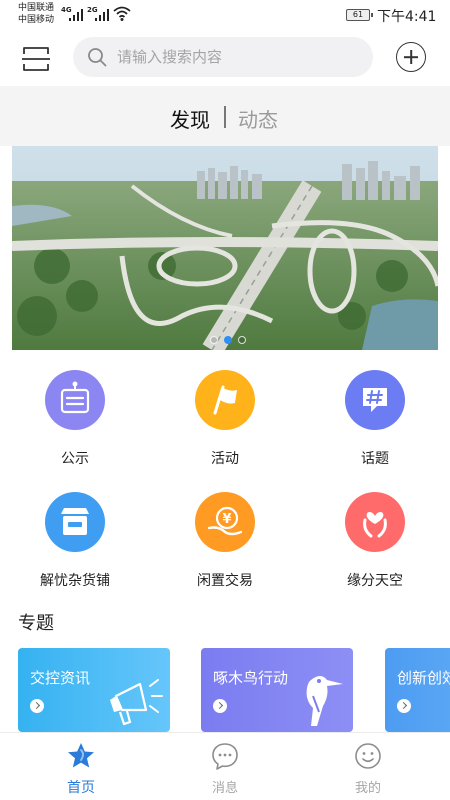 The height and width of the screenshot is (800, 450). What do you see at coordinates (75, 522) in the screenshot?
I see `store-icon` at bounding box center [75, 522].